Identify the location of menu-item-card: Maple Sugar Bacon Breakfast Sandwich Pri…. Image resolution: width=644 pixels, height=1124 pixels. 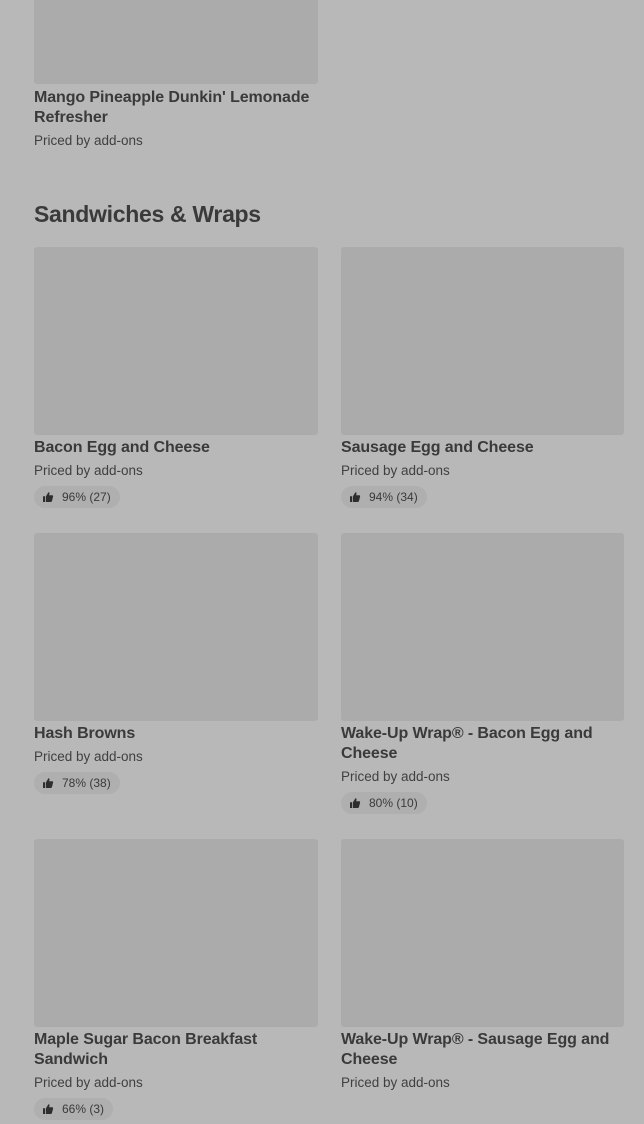
(176, 981).